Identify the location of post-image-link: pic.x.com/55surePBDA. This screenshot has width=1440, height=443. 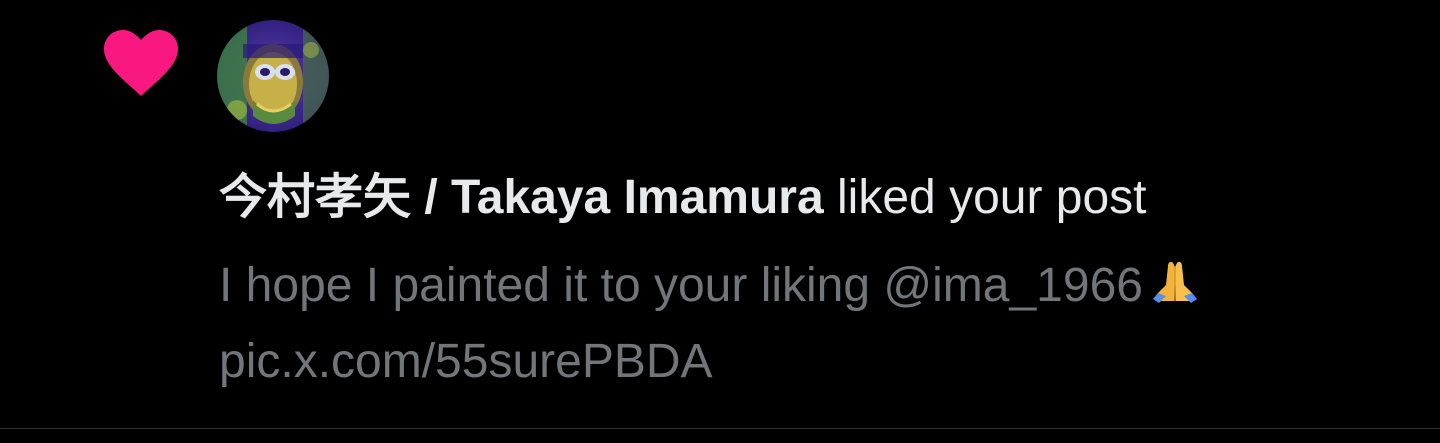
(814, 362).